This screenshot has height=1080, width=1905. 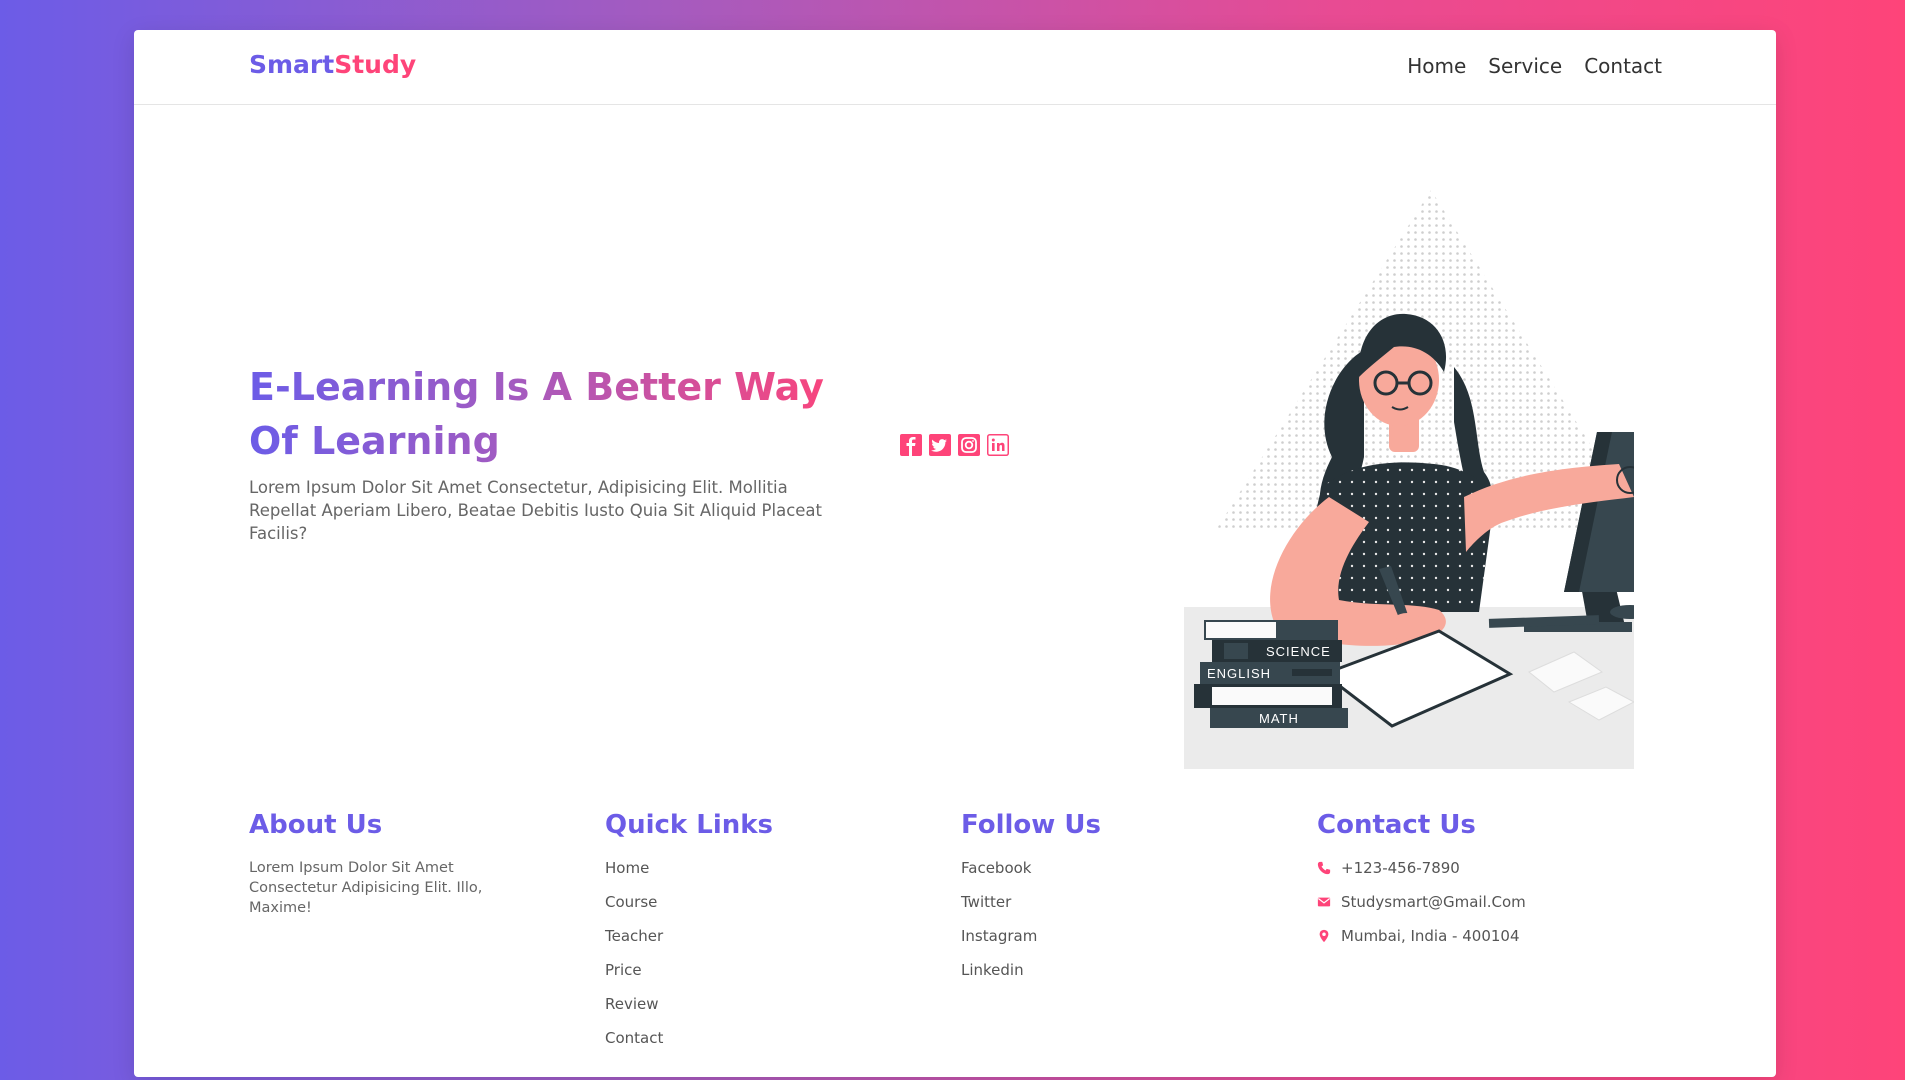 I want to click on contact-email: Studysmart@Gmail.Com, so click(x=1477, y=909).